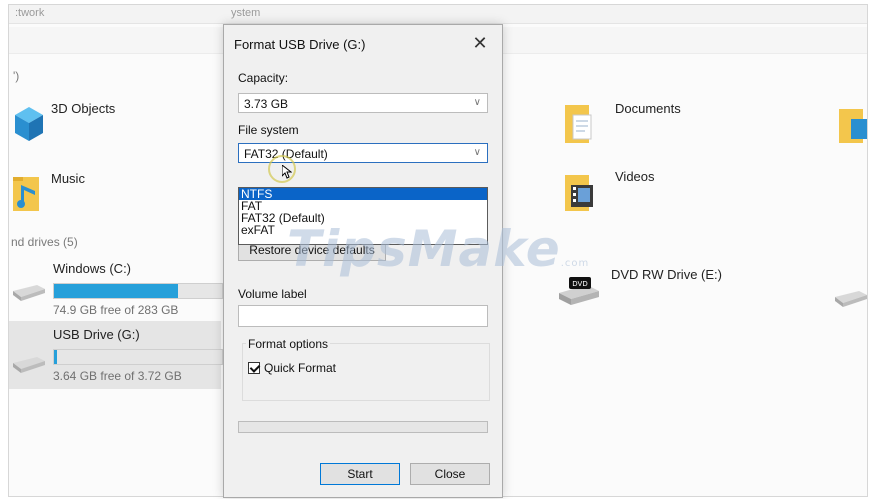  Describe the element at coordinates (363, 103) in the screenshot. I see `capacity-select: 3.73 GB ∨` at that location.